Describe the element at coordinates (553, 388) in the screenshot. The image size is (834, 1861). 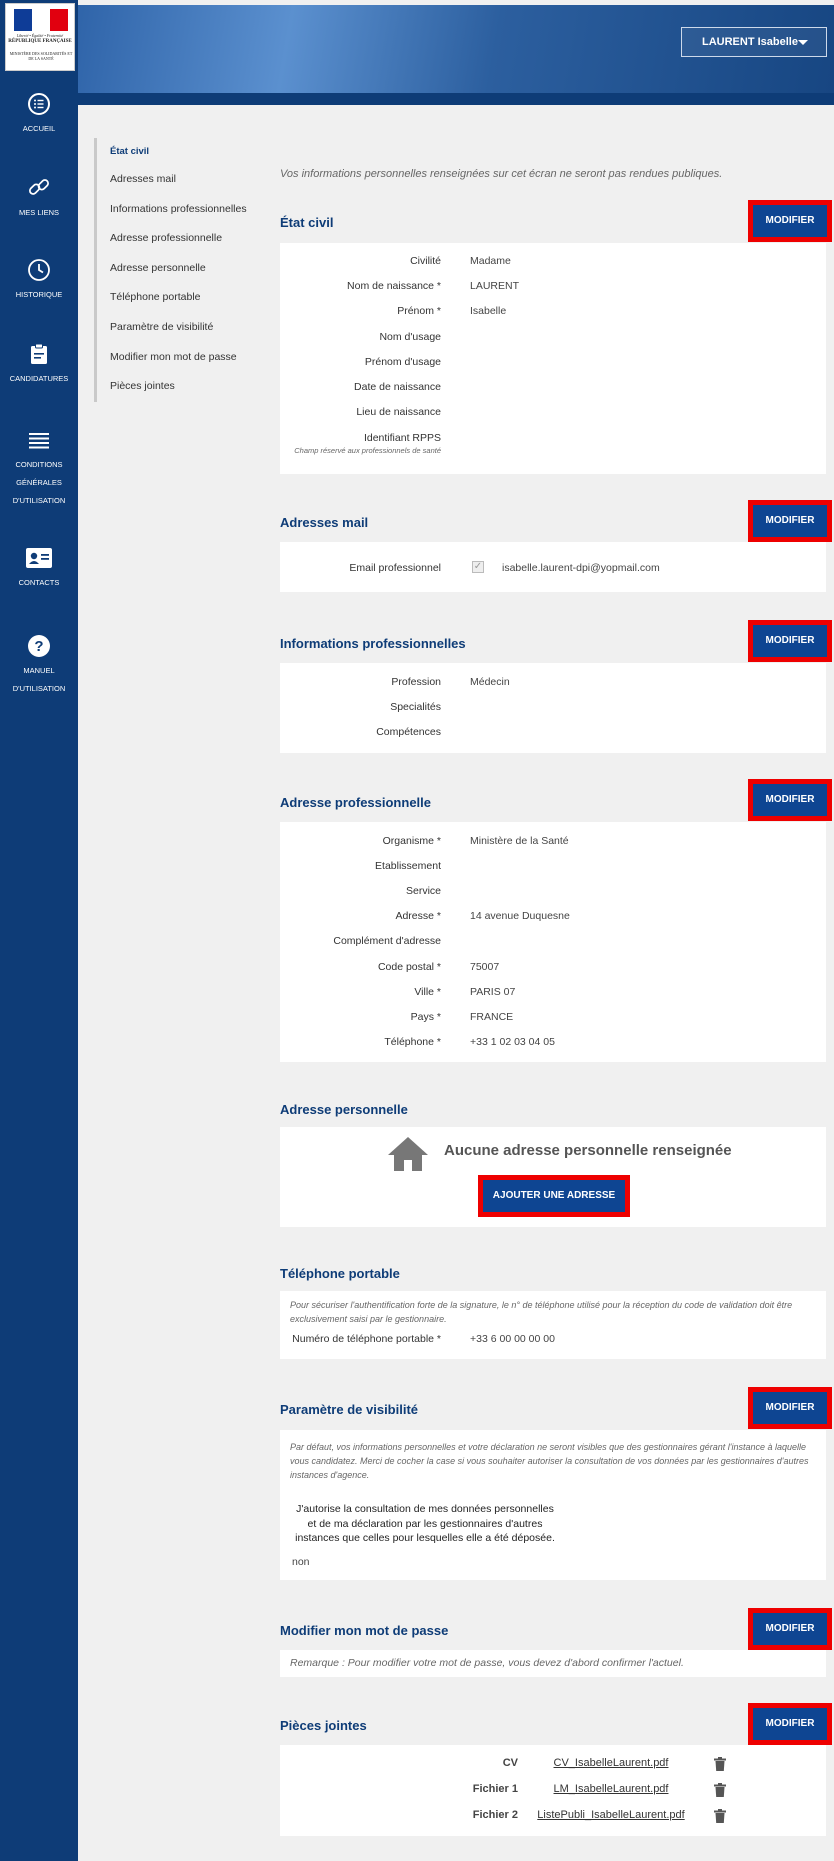
I see `field-date-naissance: Date de naissance` at that location.